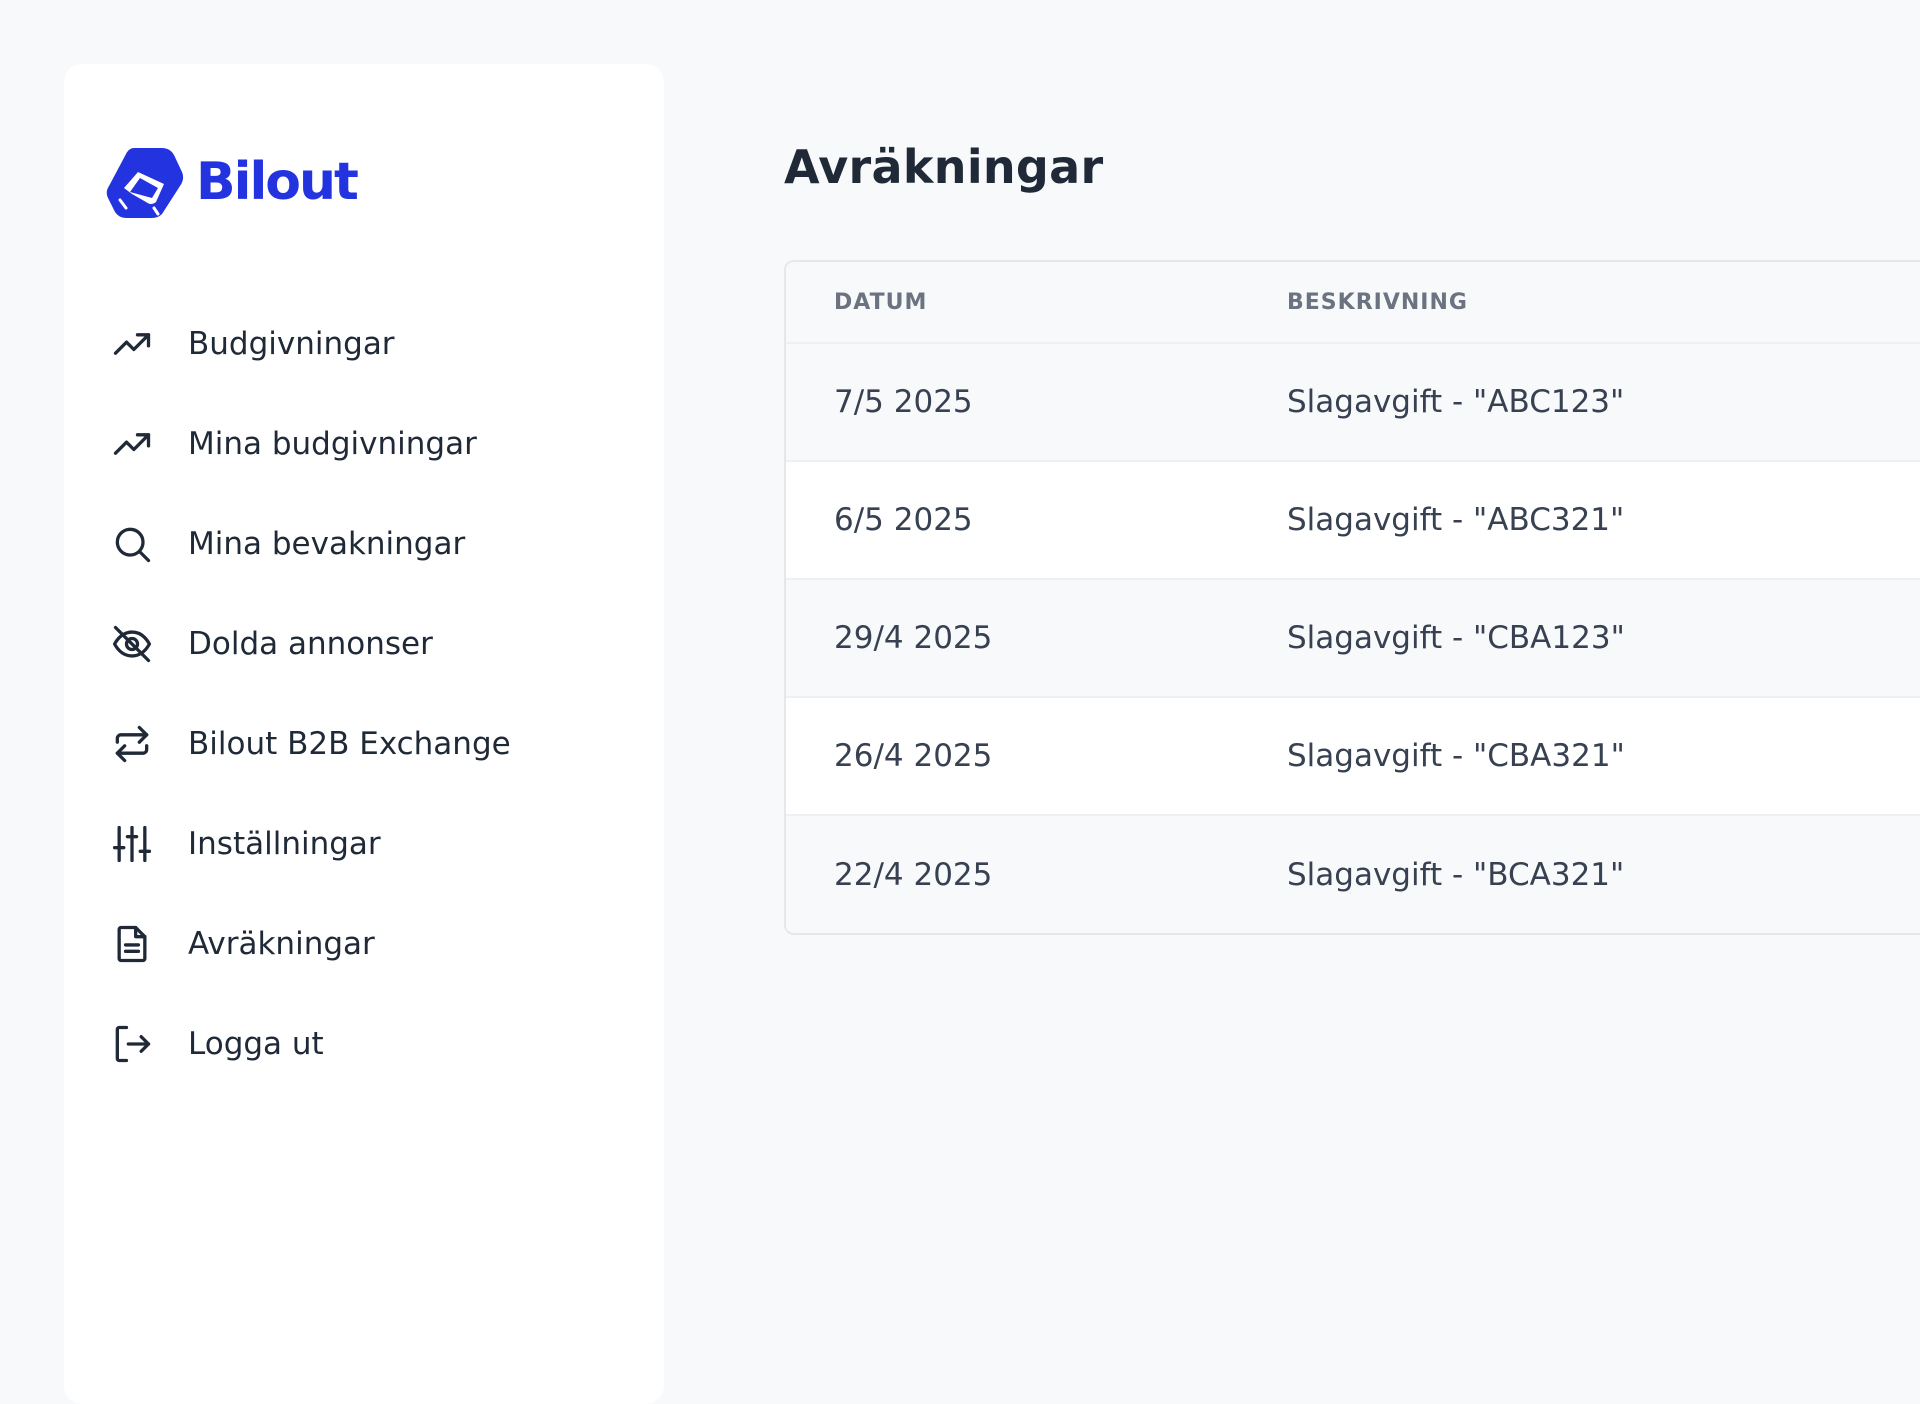 Image resolution: width=1920 pixels, height=1404 pixels. I want to click on sidebar-item-label: Logga ut, so click(256, 1044).